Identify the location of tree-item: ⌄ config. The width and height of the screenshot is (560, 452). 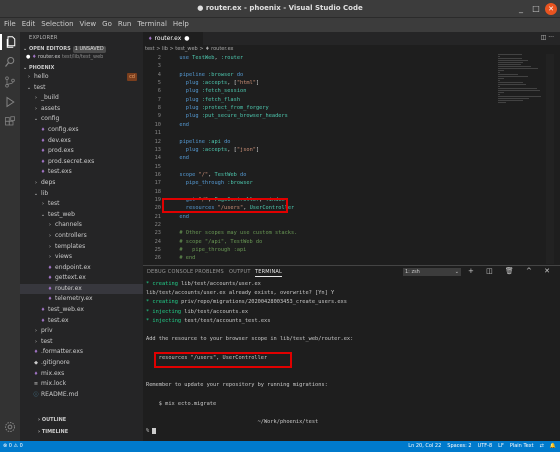
(81, 119).